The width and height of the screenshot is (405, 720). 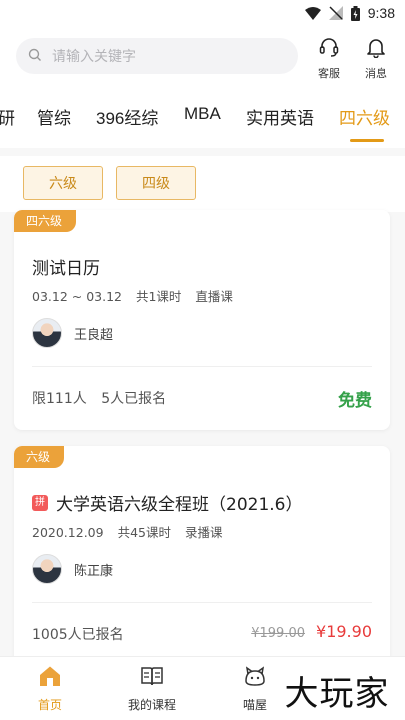 What do you see at coordinates (329, 73) in the screenshot?
I see `customer-service-label: 客服` at bounding box center [329, 73].